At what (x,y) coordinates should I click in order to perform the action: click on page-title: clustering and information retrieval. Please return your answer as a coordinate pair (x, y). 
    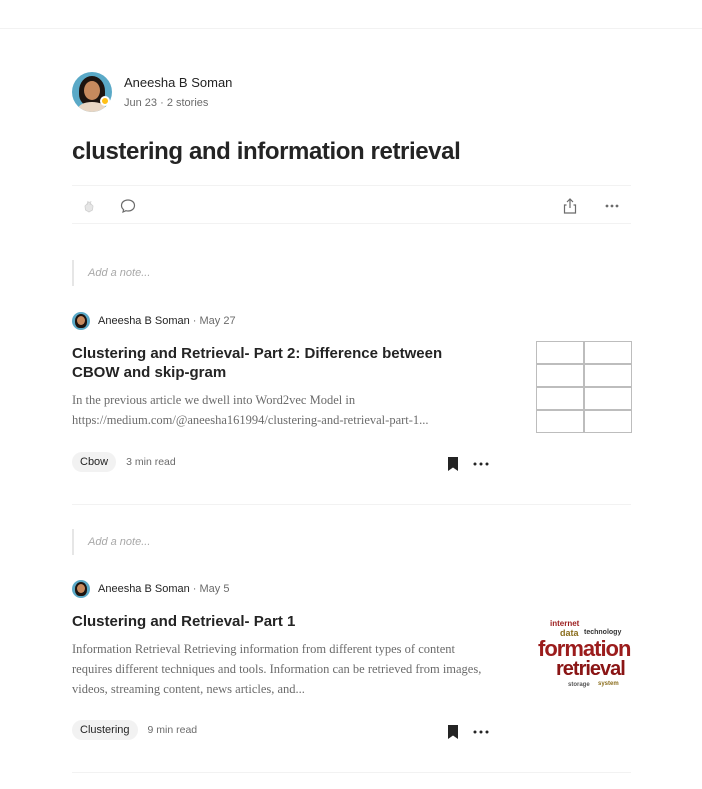
    Looking at the image, I should click on (266, 151).